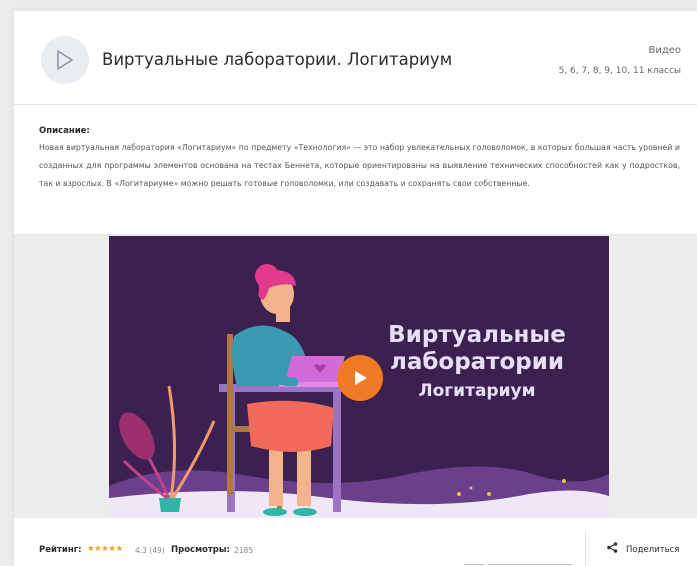 The height and width of the screenshot is (566, 697). I want to click on video-play-button, so click(360, 378).